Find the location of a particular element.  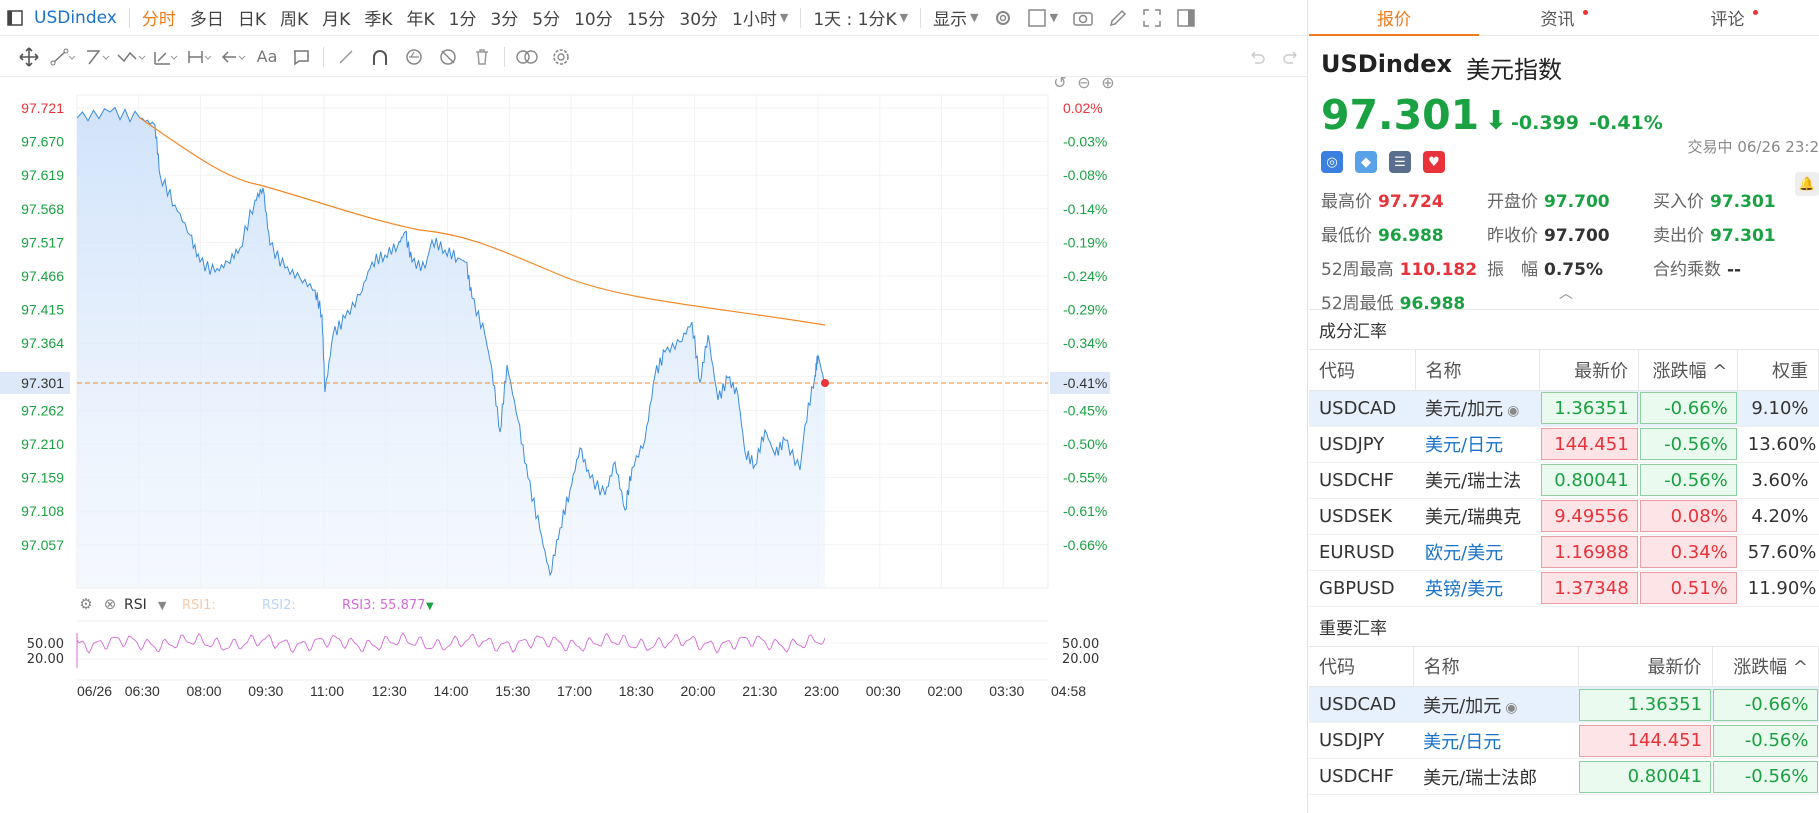

table-row: USDCAD 美元/加元 ◉ 1.36351 -0.66% is located at coordinates (1564, 704).